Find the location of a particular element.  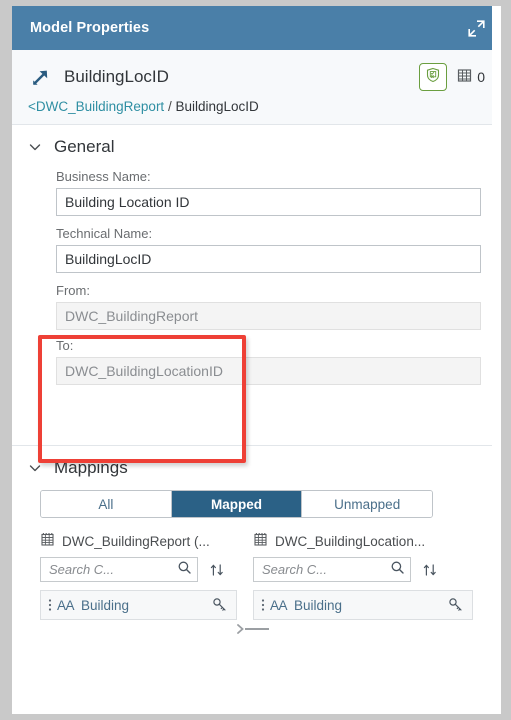

connector-arrow-icon is located at coordinates (240, 629).